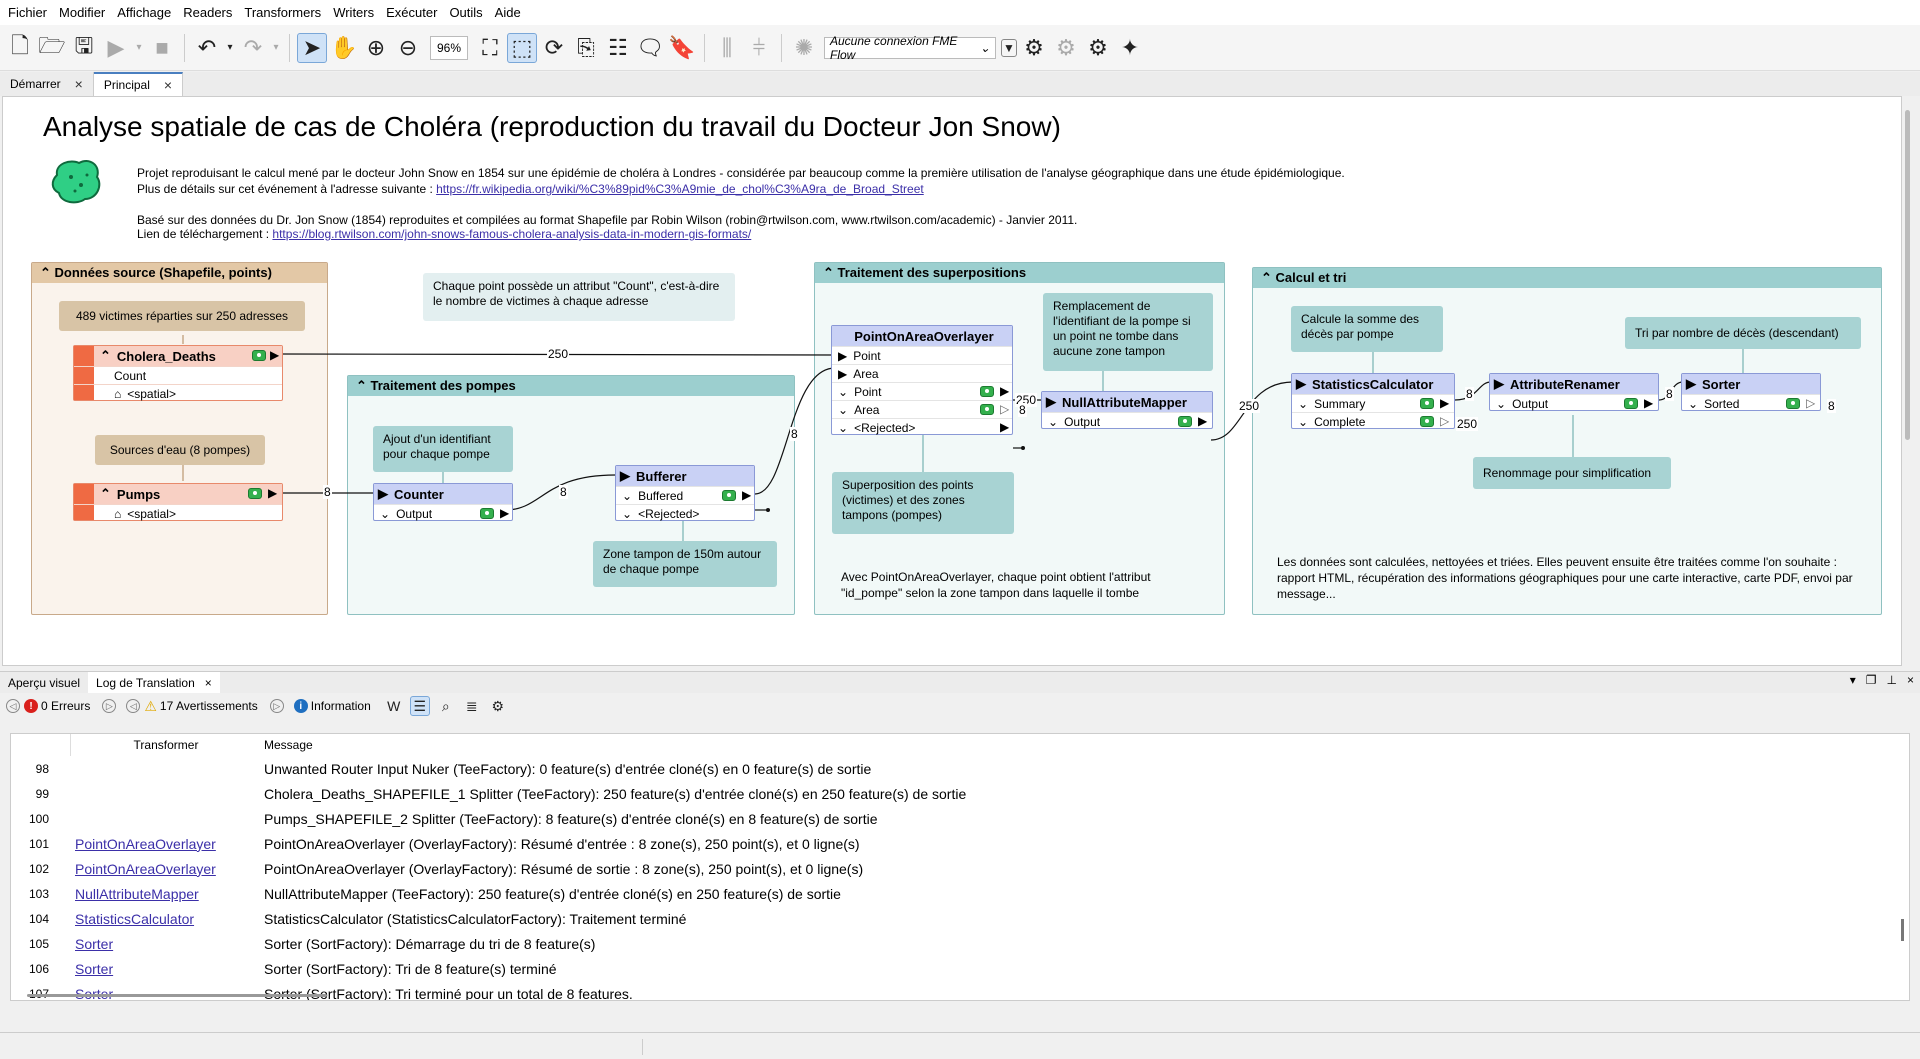 The height and width of the screenshot is (1059, 1920). What do you see at coordinates (230, 48) in the screenshot?
I see `undo-dropdown-icon: ▾` at bounding box center [230, 48].